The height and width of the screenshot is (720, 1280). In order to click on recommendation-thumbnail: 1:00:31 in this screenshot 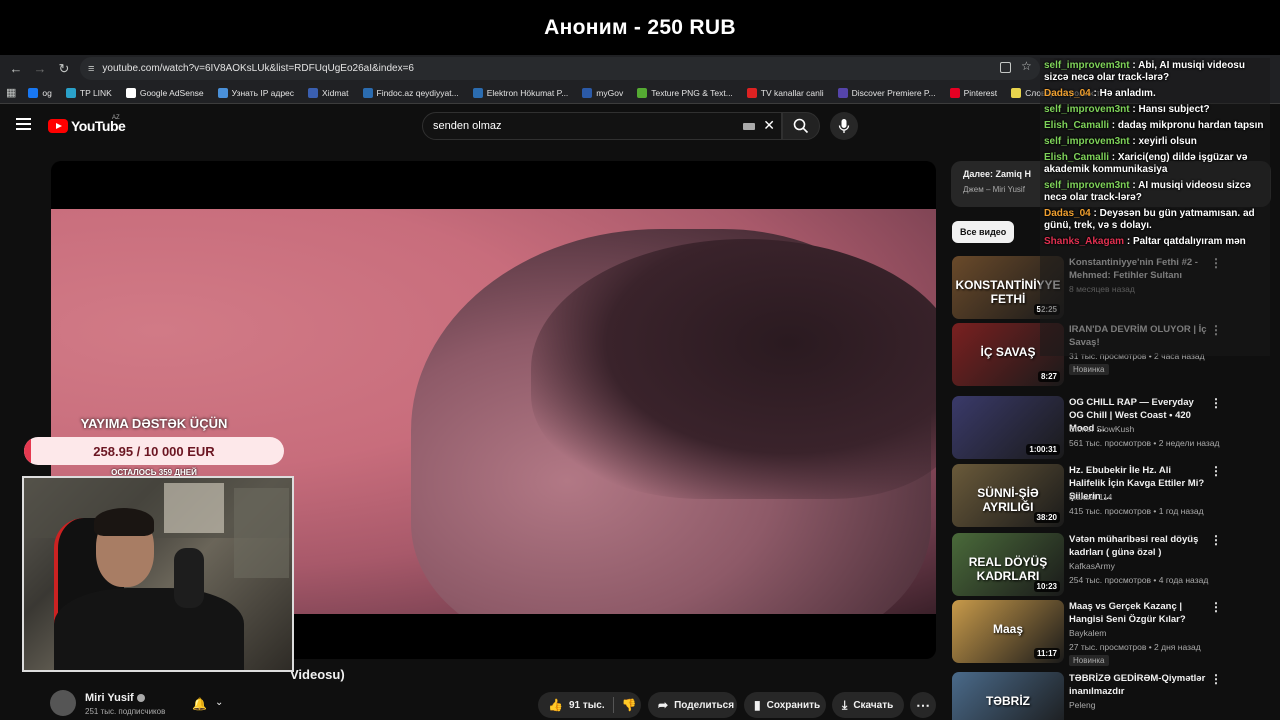, I will do `click(1008, 427)`.